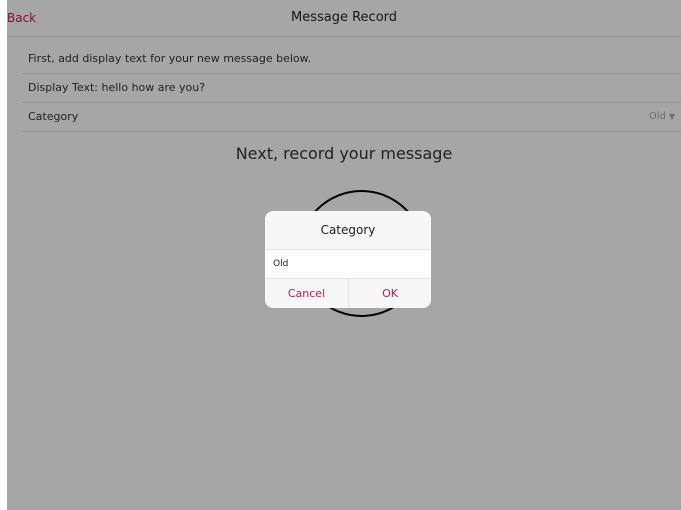  I want to click on category-dialog: Category Old Cancel OK, so click(348, 259).